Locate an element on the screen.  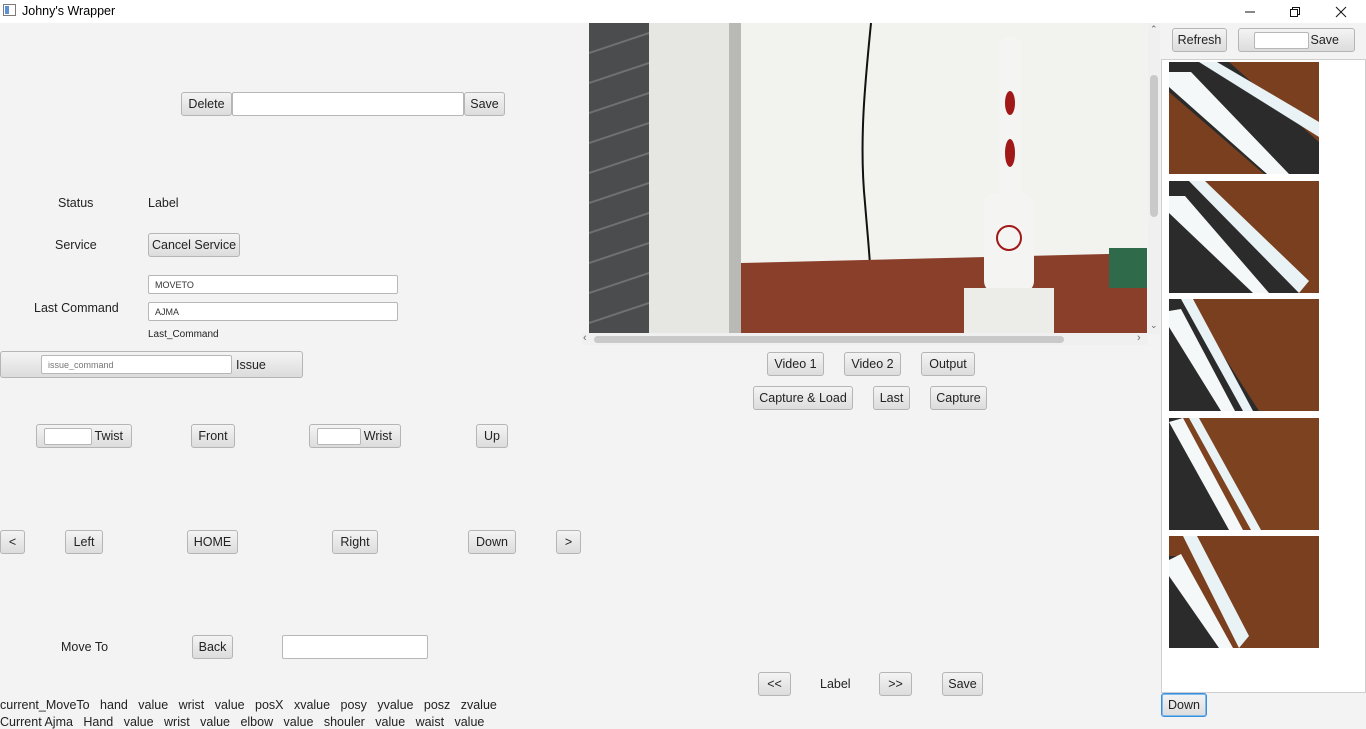
scroll-up-icon: ⌃ is located at coordinates (1154, 29).